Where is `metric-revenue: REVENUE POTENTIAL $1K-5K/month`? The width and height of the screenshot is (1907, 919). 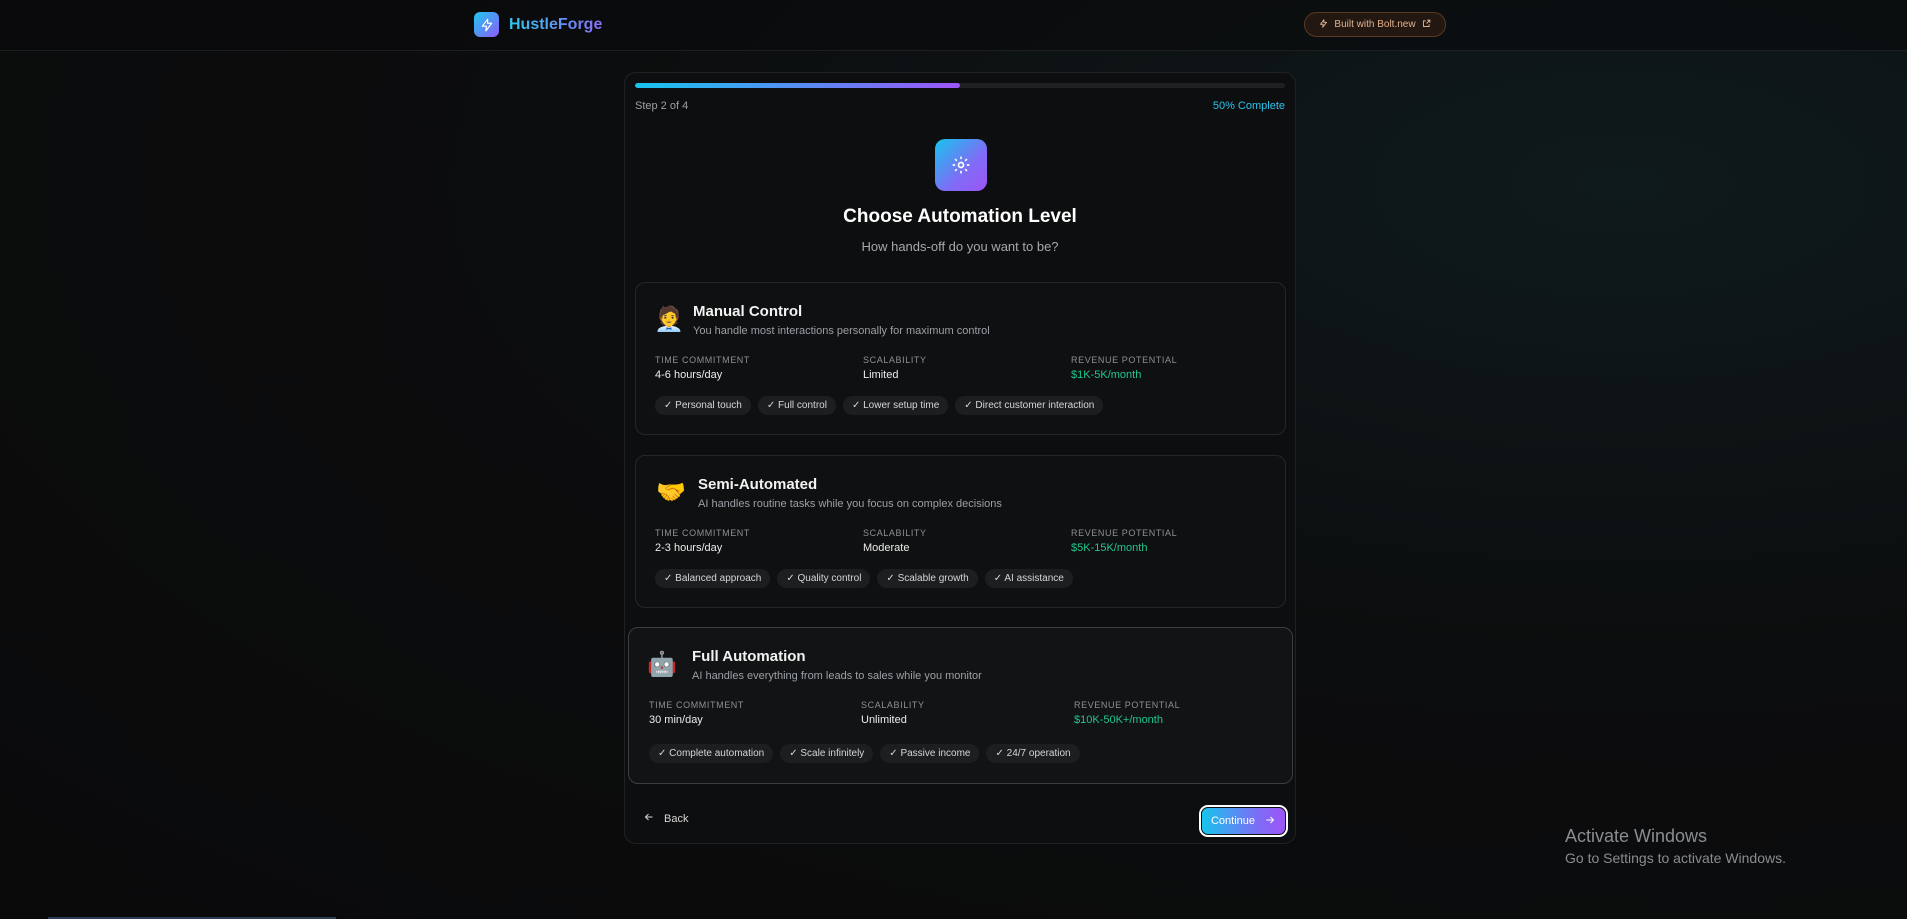
metric-revenue: REVENUE POTENTIAL $1K-5K/month is located at coordinates (1124, 368).